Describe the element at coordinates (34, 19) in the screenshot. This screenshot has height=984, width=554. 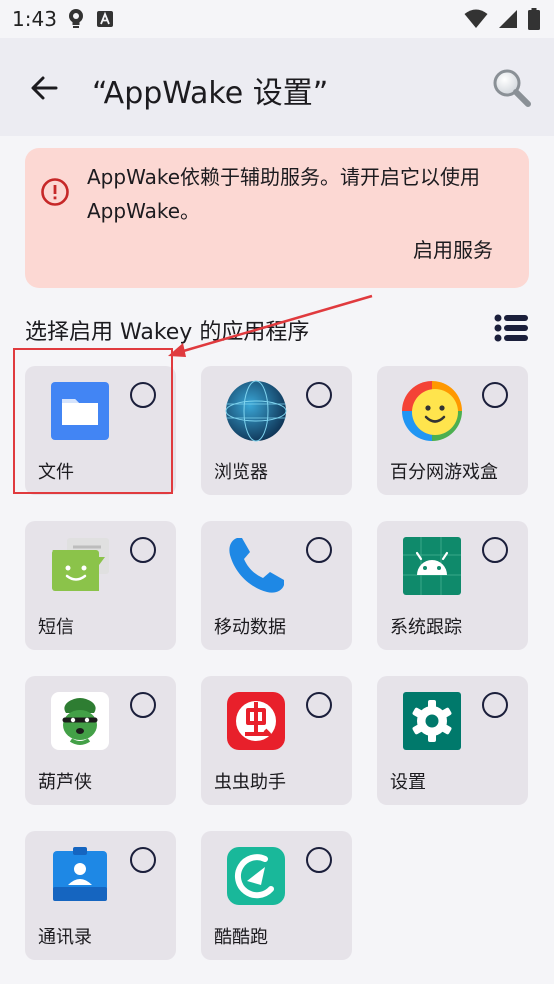
I see `status-time: 1:43` at that location.